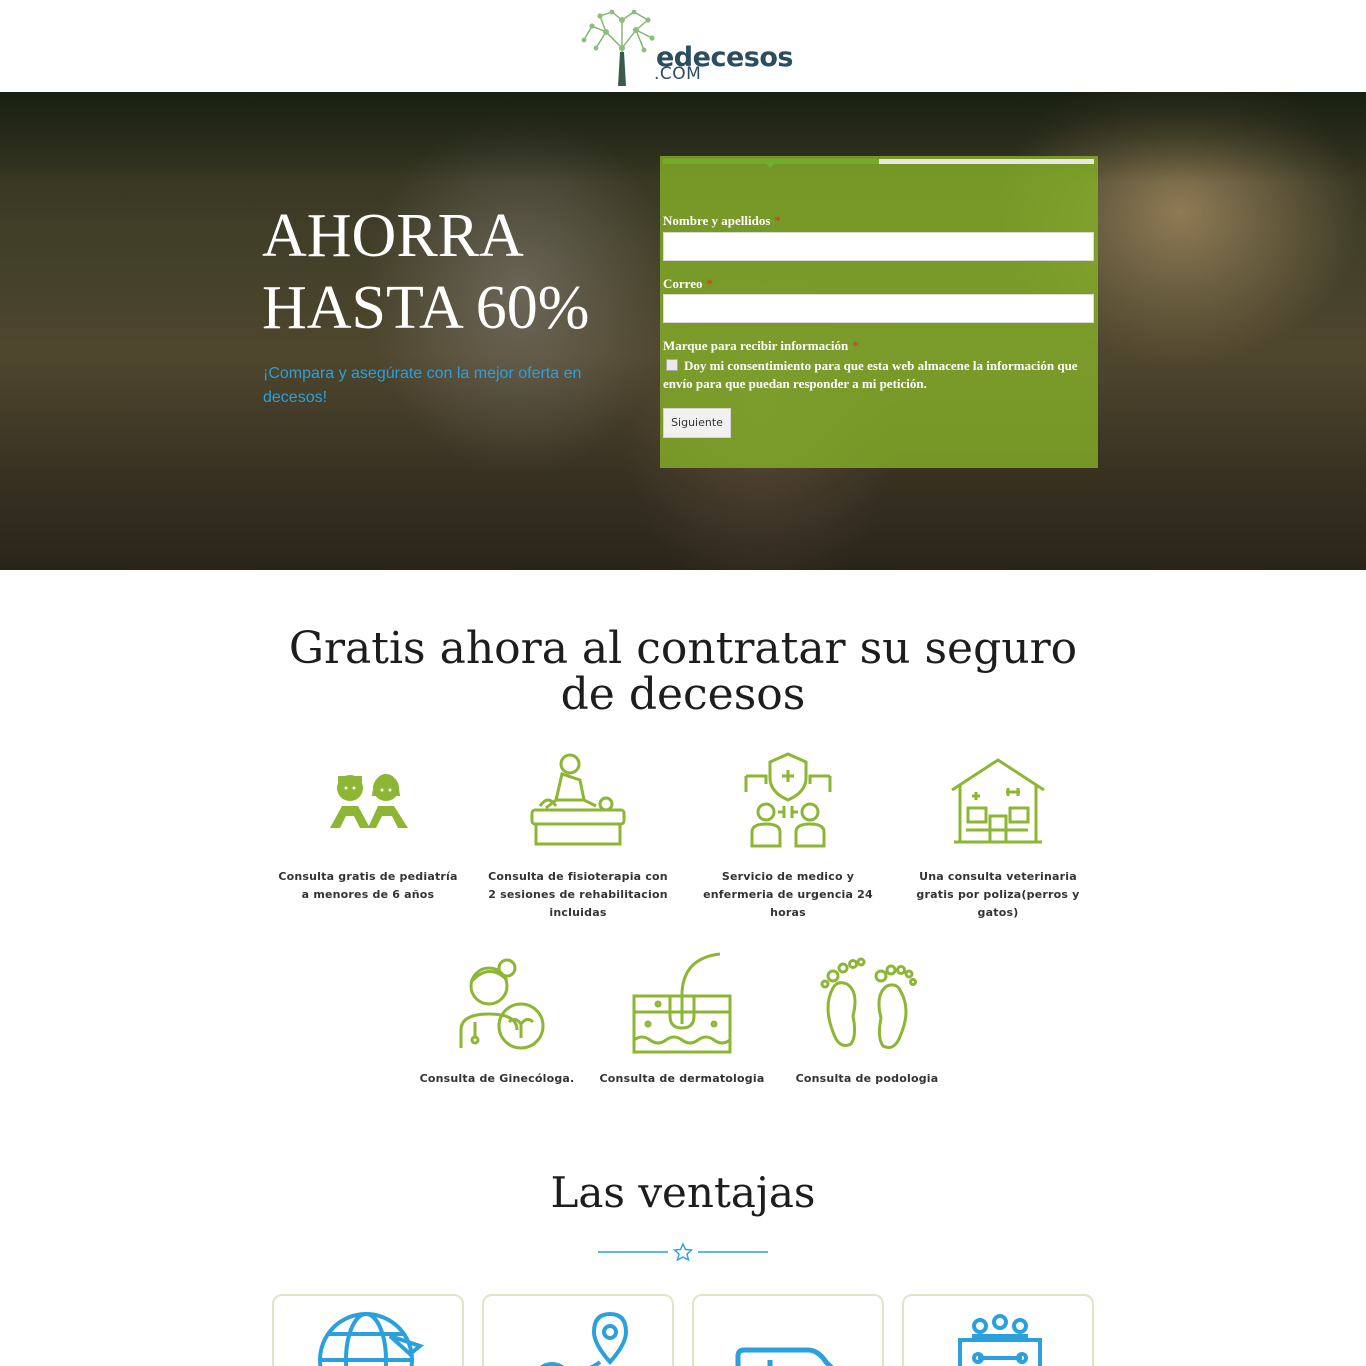  What do you see at coordinates (584, 1338) in the screenshot?
I see `location-route-icon` at bounding box center [584, 1338].